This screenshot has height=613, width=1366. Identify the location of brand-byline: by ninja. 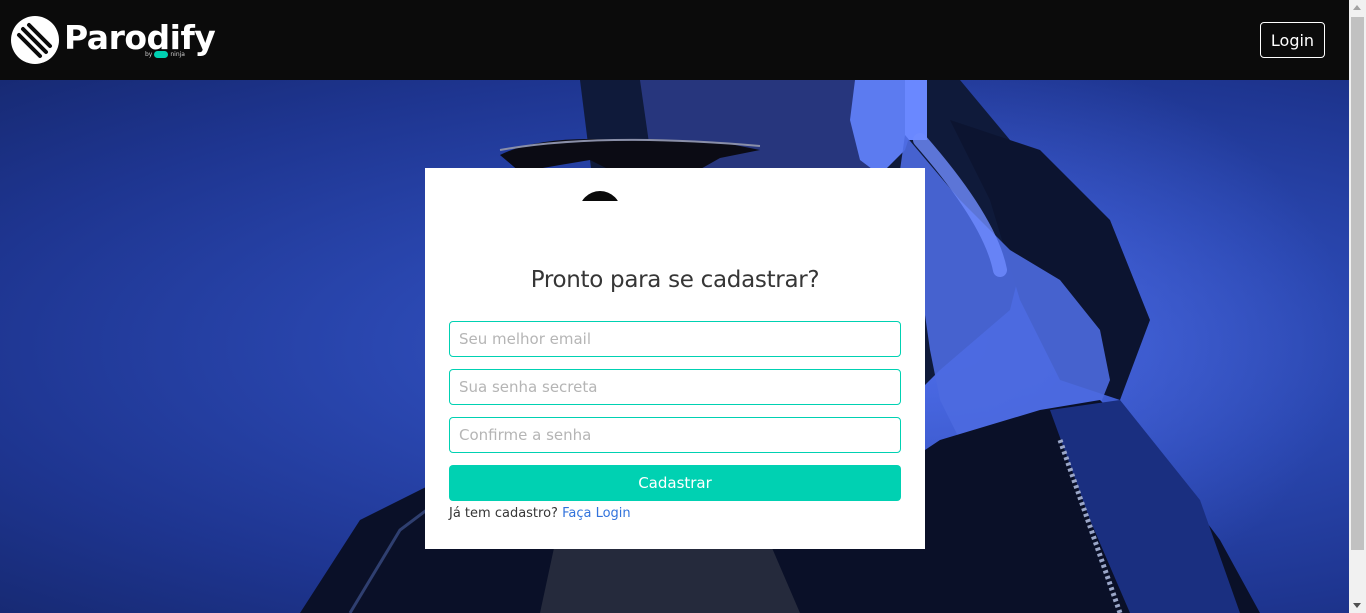
(165, 54).